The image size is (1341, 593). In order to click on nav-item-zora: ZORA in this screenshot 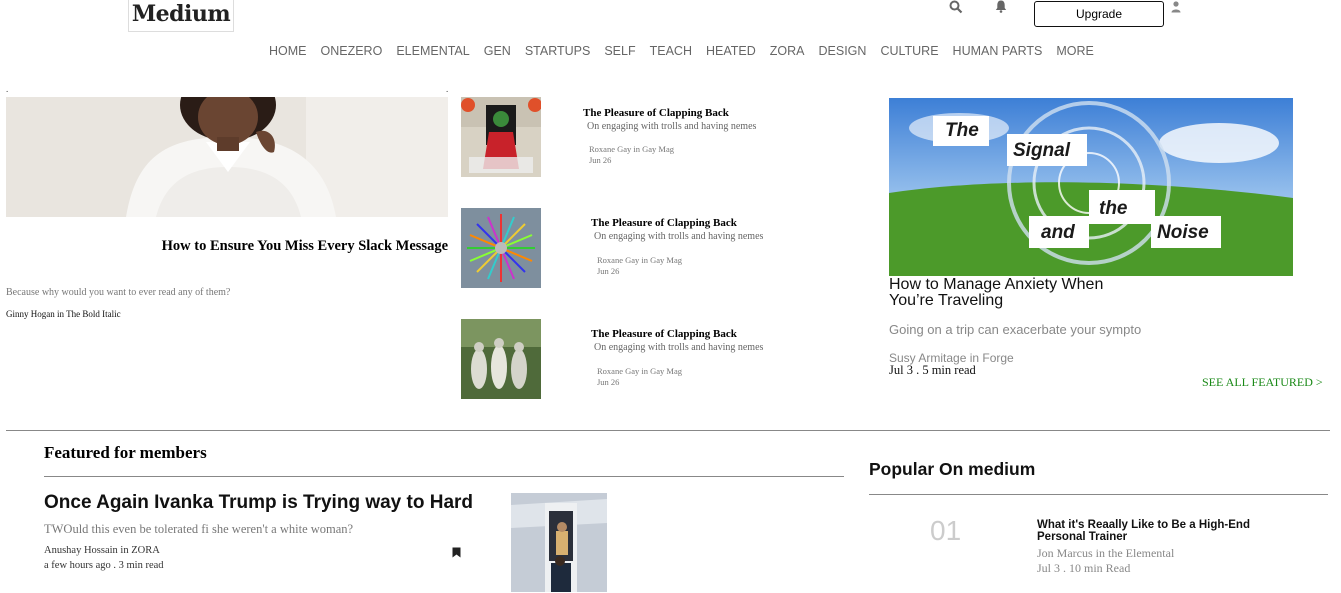, I will do `click(787, 51)`.